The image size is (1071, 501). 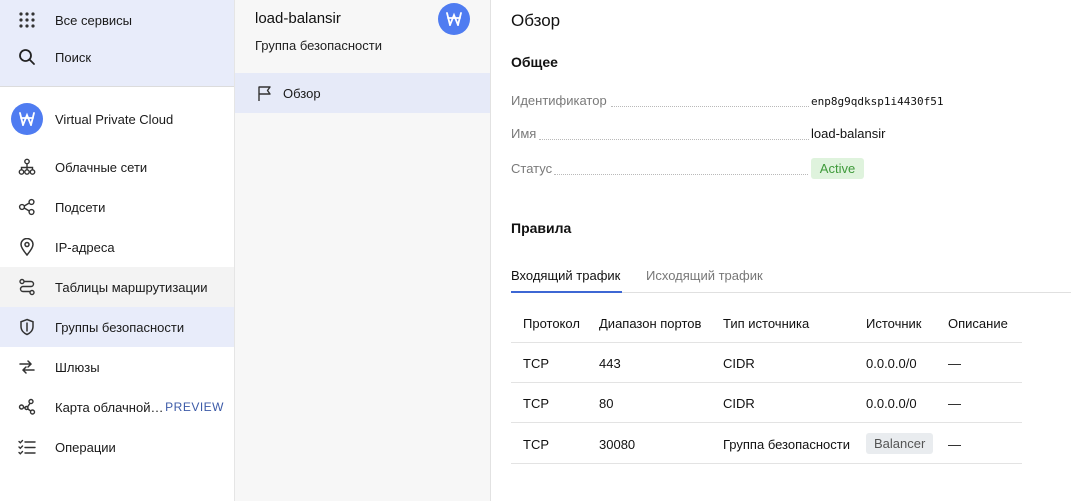 I want to click on page-title: Обзор, so click(x=536, y=20).